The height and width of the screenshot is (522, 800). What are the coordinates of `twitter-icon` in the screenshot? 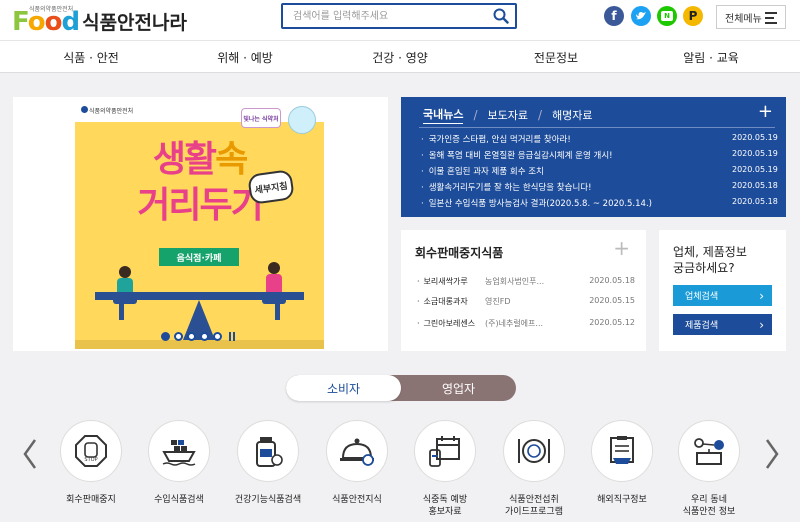 It's located at (641, 16).